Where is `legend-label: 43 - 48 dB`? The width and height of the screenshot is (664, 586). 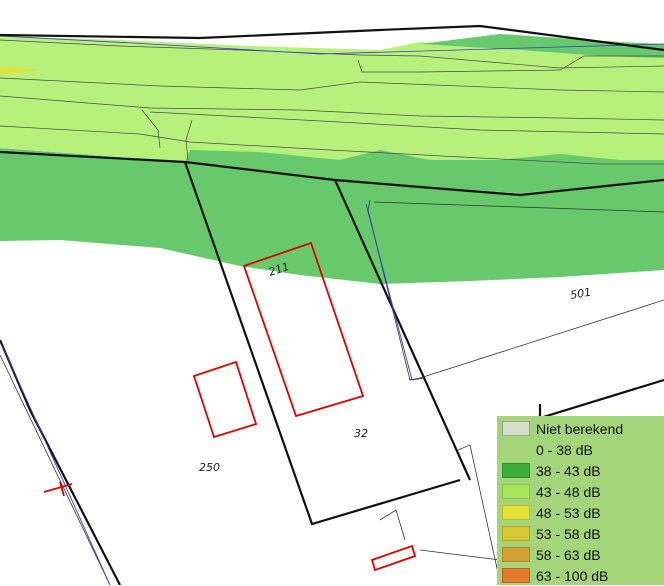
legend-label: 43 - 48 dB is located at coordinates (568, 491).